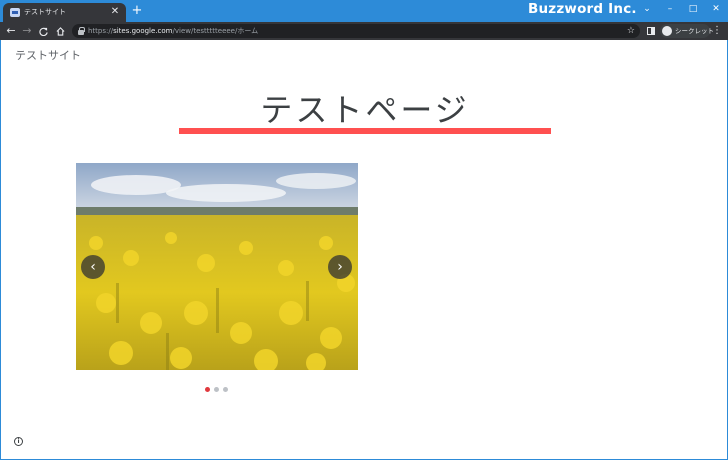  Describe the element at coordinates (81, 31) in the screenshot. I see `lock-icon` at that location.